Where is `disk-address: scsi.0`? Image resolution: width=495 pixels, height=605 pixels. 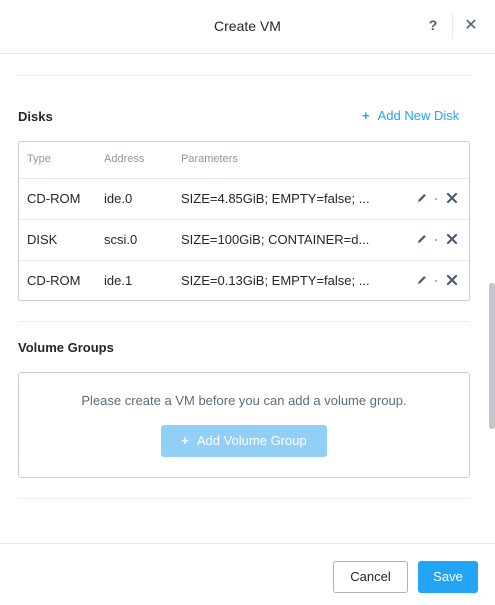
disk-address: scsi.0 is located at coordinates (121, 239).